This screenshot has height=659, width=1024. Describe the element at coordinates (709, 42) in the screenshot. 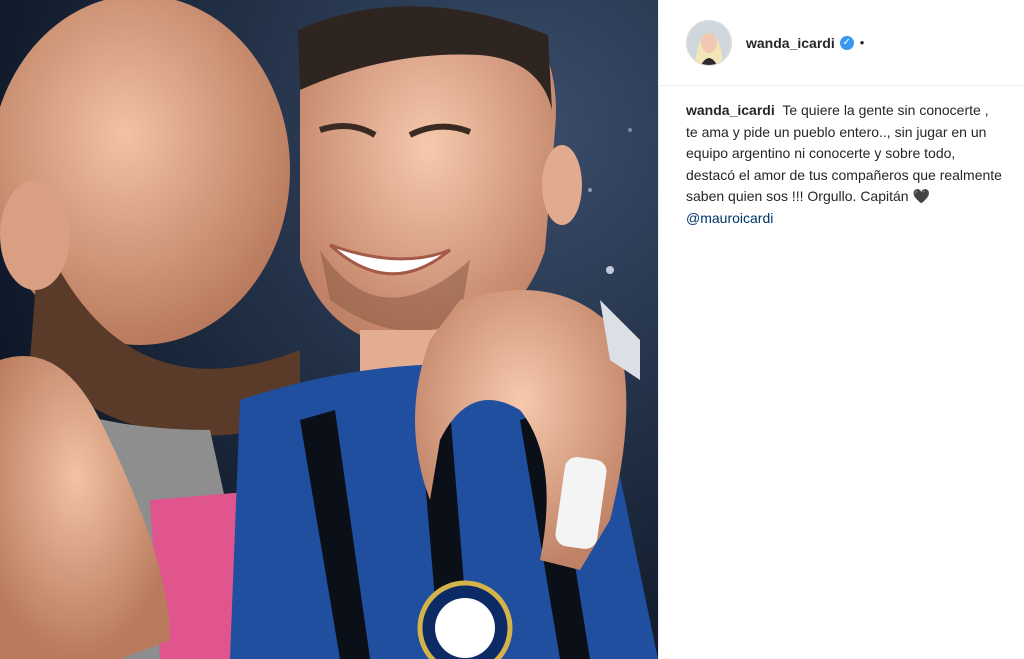

I see `avatar` at that location.